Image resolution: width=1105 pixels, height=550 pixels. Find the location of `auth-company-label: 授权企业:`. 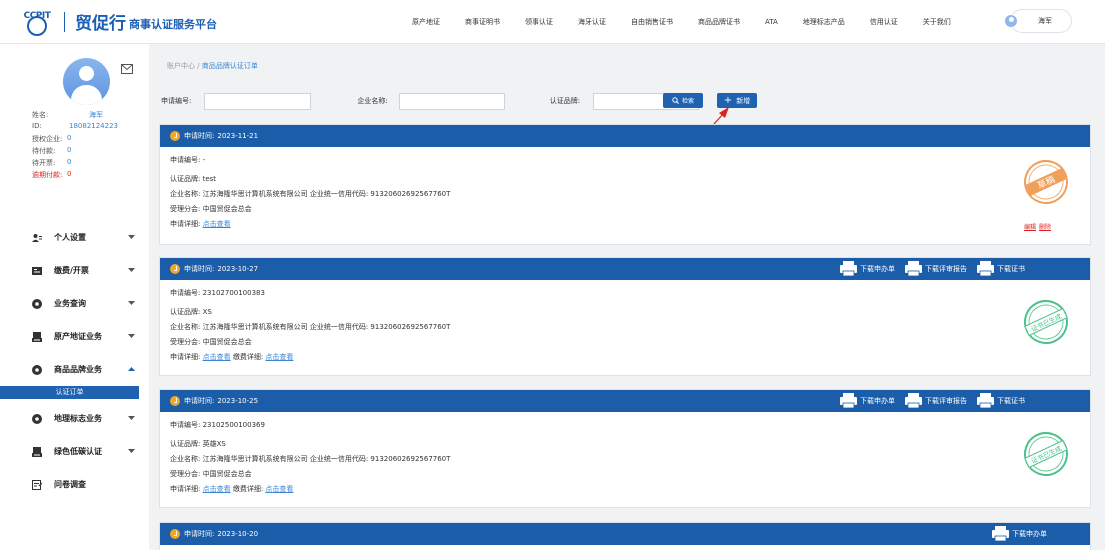

auth-company-label: 授权企业: is located at coordinates (47, 139).